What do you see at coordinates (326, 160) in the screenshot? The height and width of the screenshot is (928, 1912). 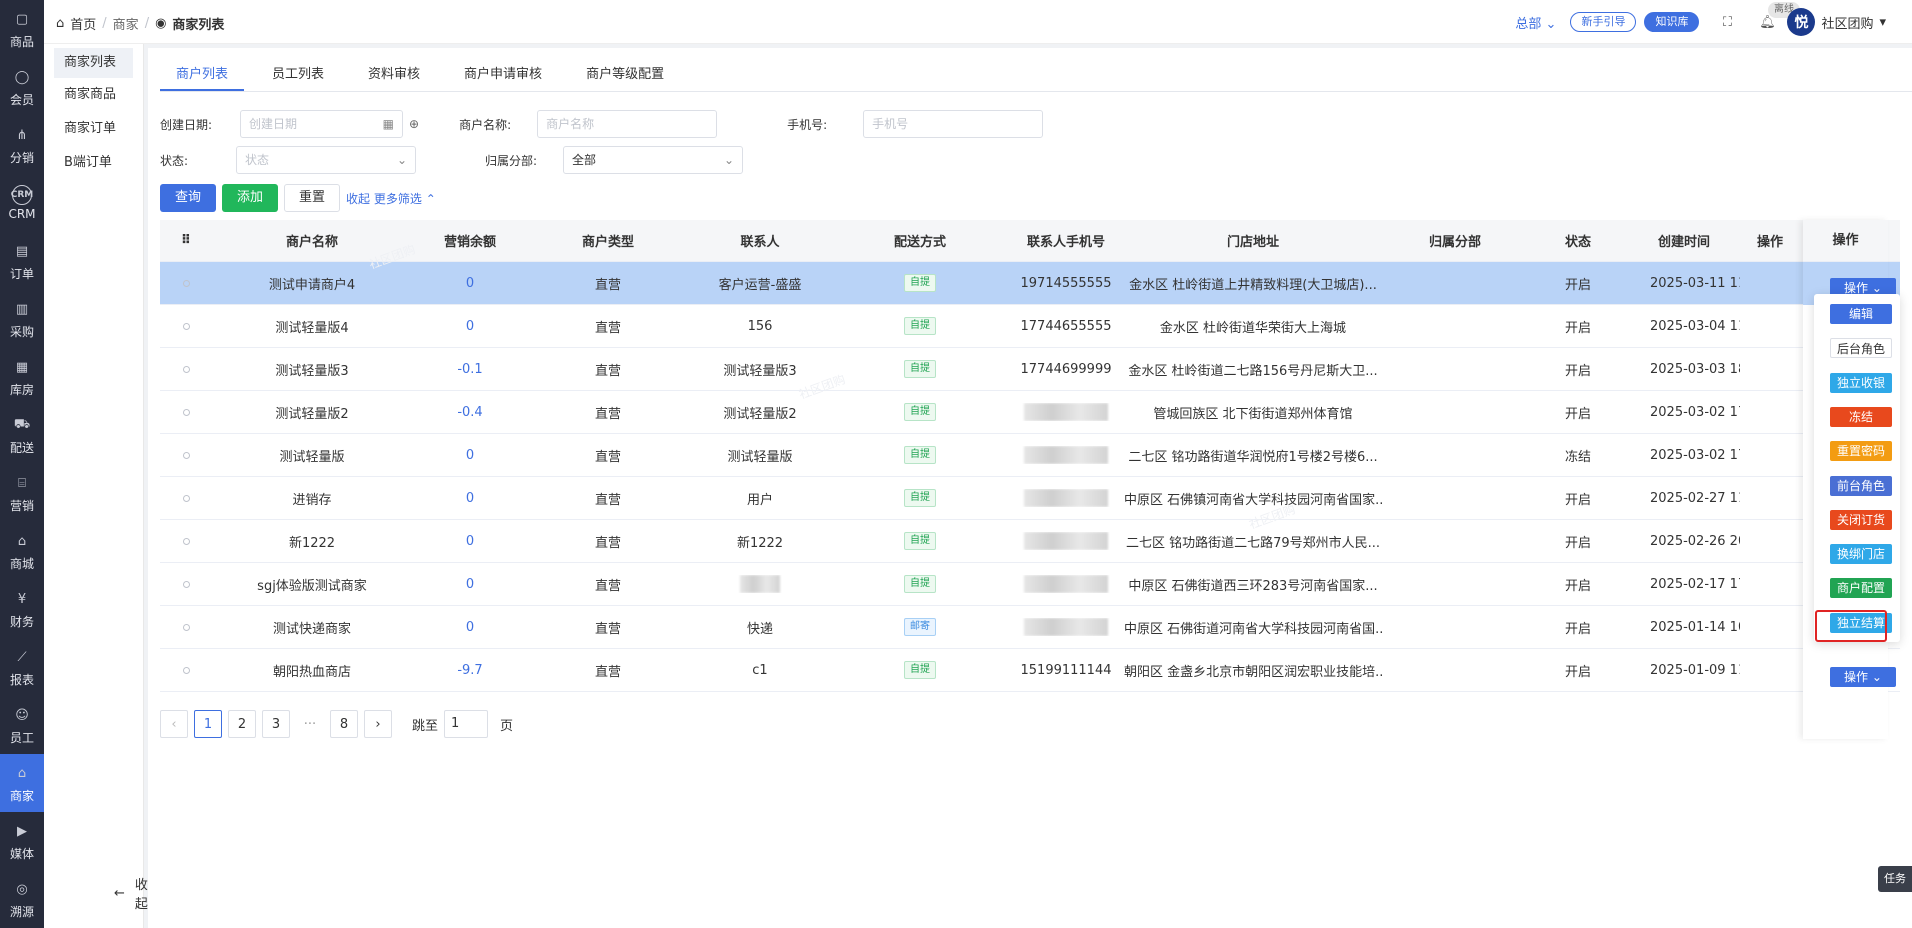 I see `status-select: 状态 ⌄` at bounding box center [326, 160].